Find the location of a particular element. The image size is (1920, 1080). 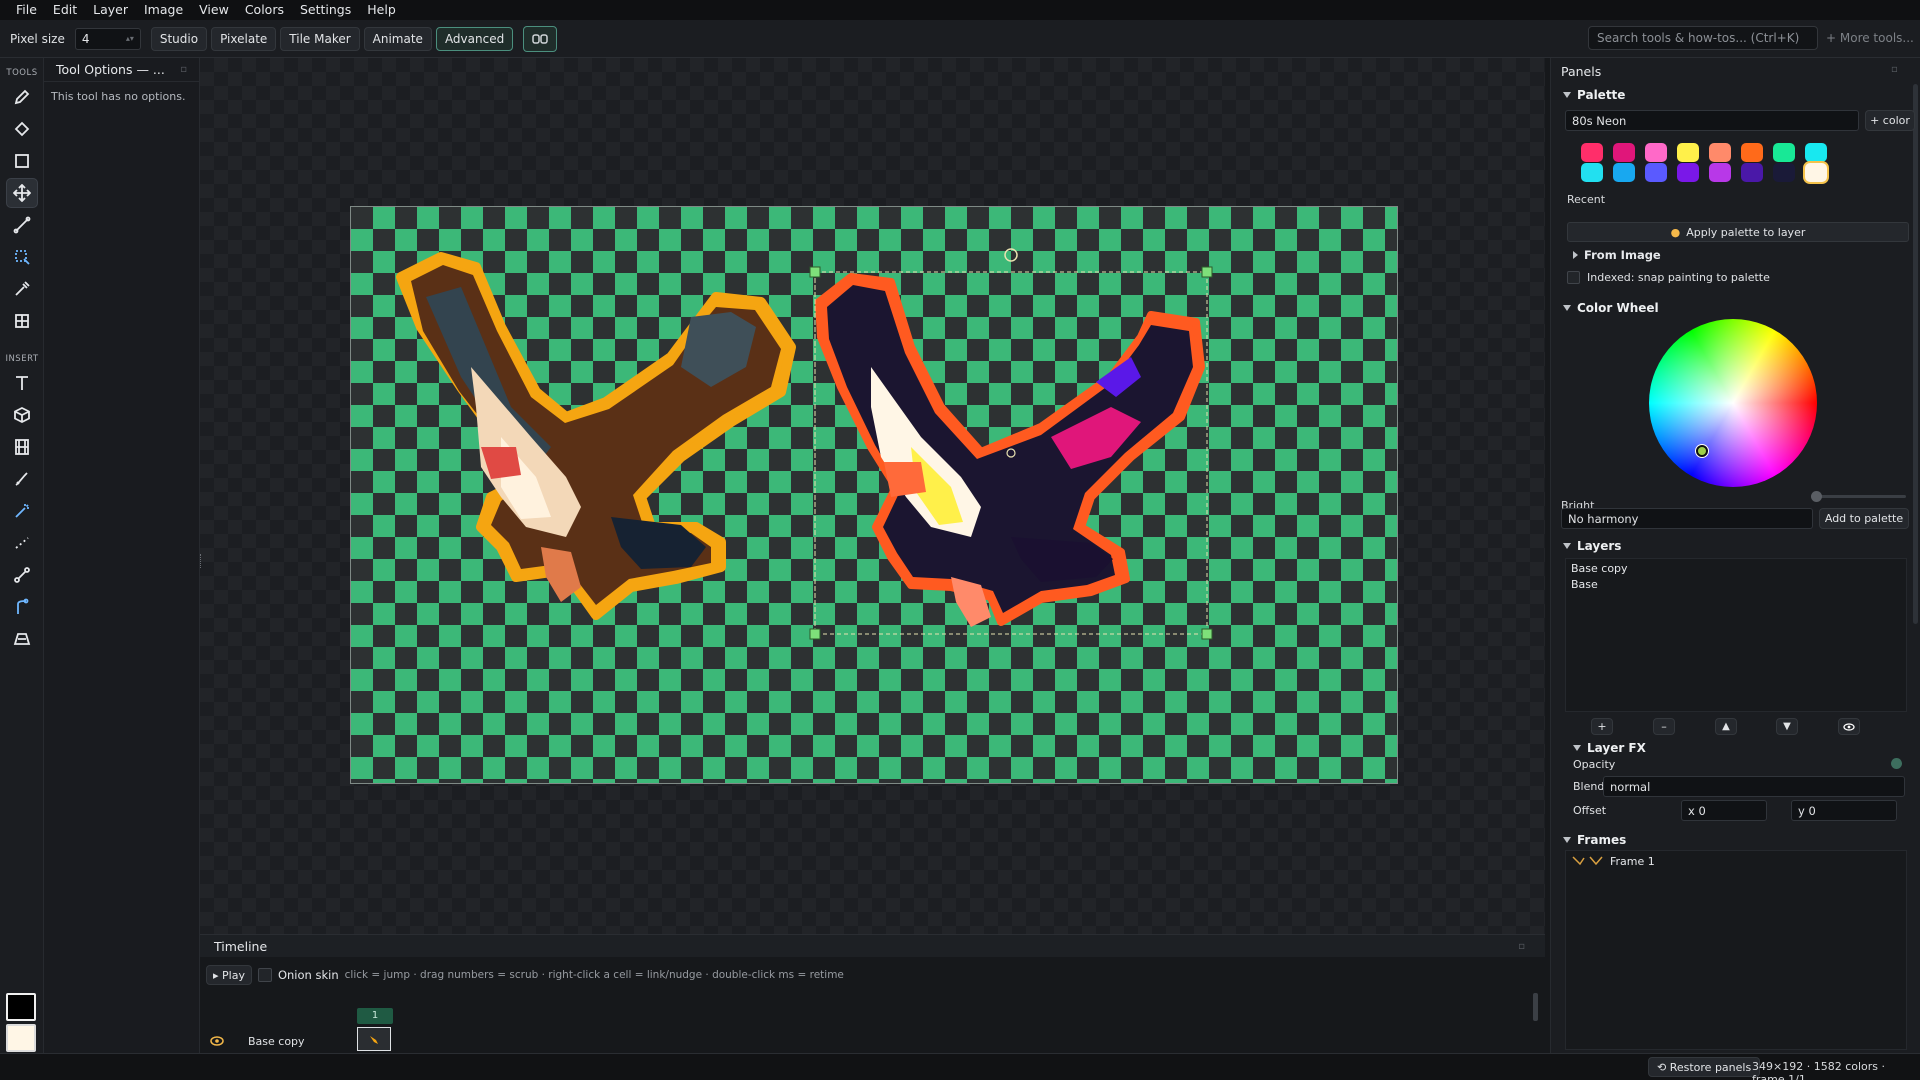

eye-icon is located at coordinates (217, 1040).